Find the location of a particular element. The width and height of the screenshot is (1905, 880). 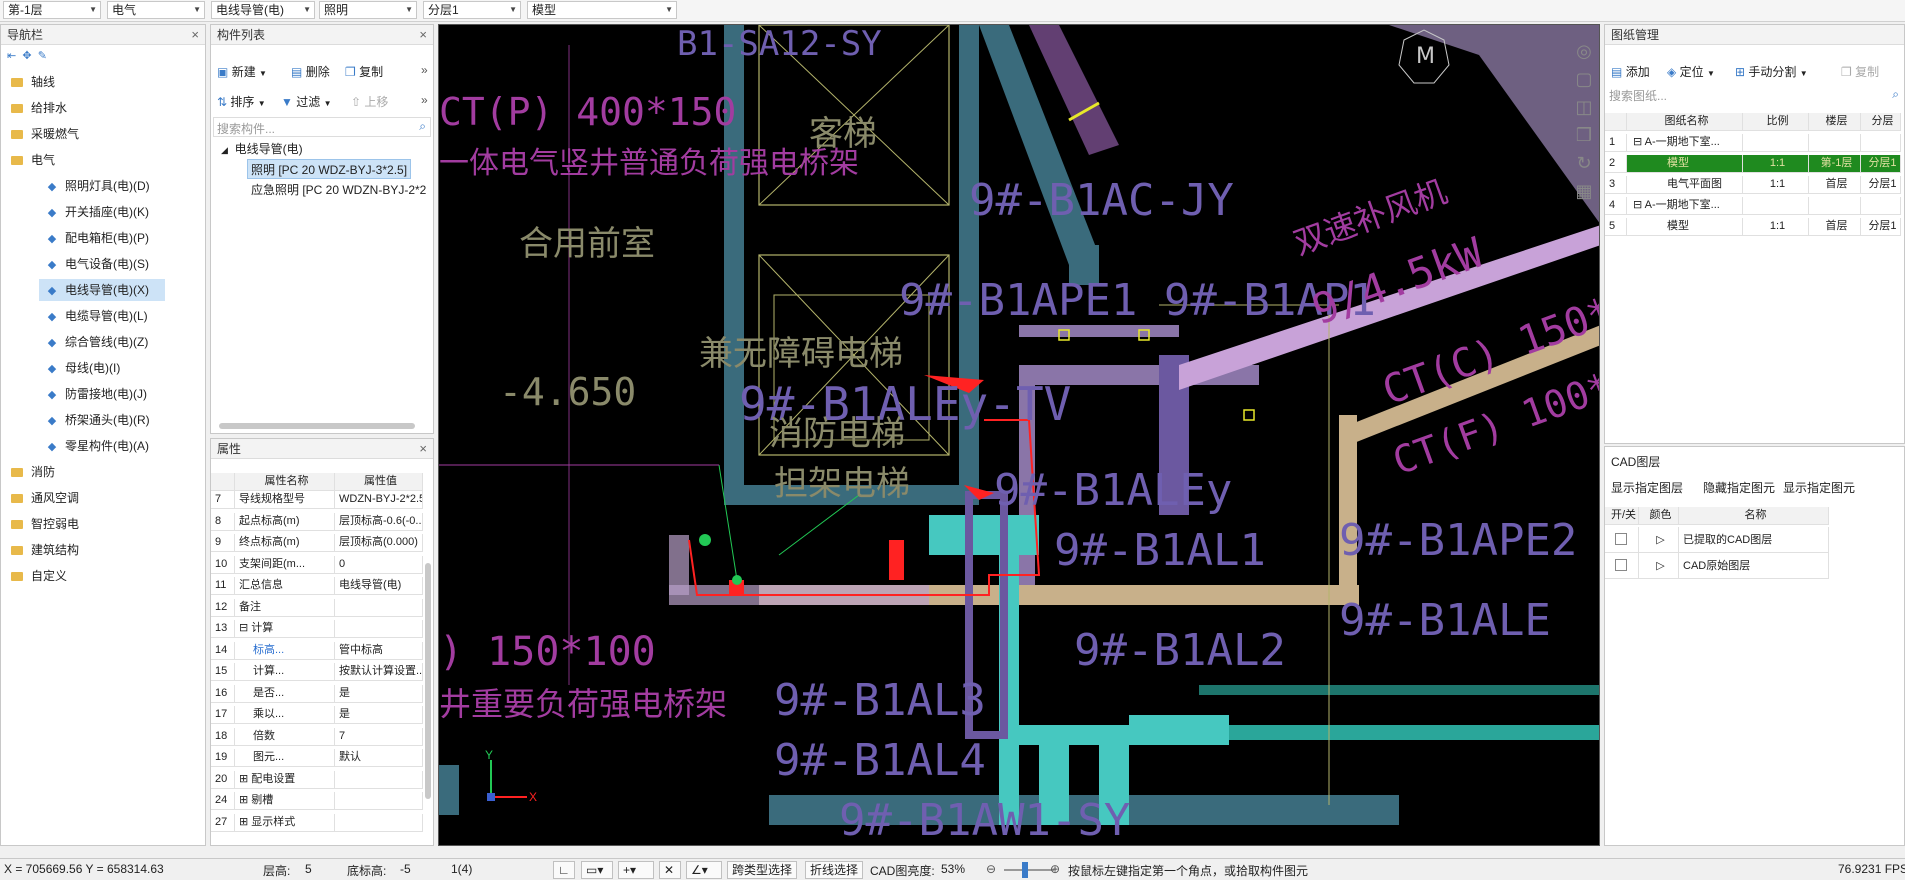

drawing-cell: 模型 is located at coordinates (1685, 164).